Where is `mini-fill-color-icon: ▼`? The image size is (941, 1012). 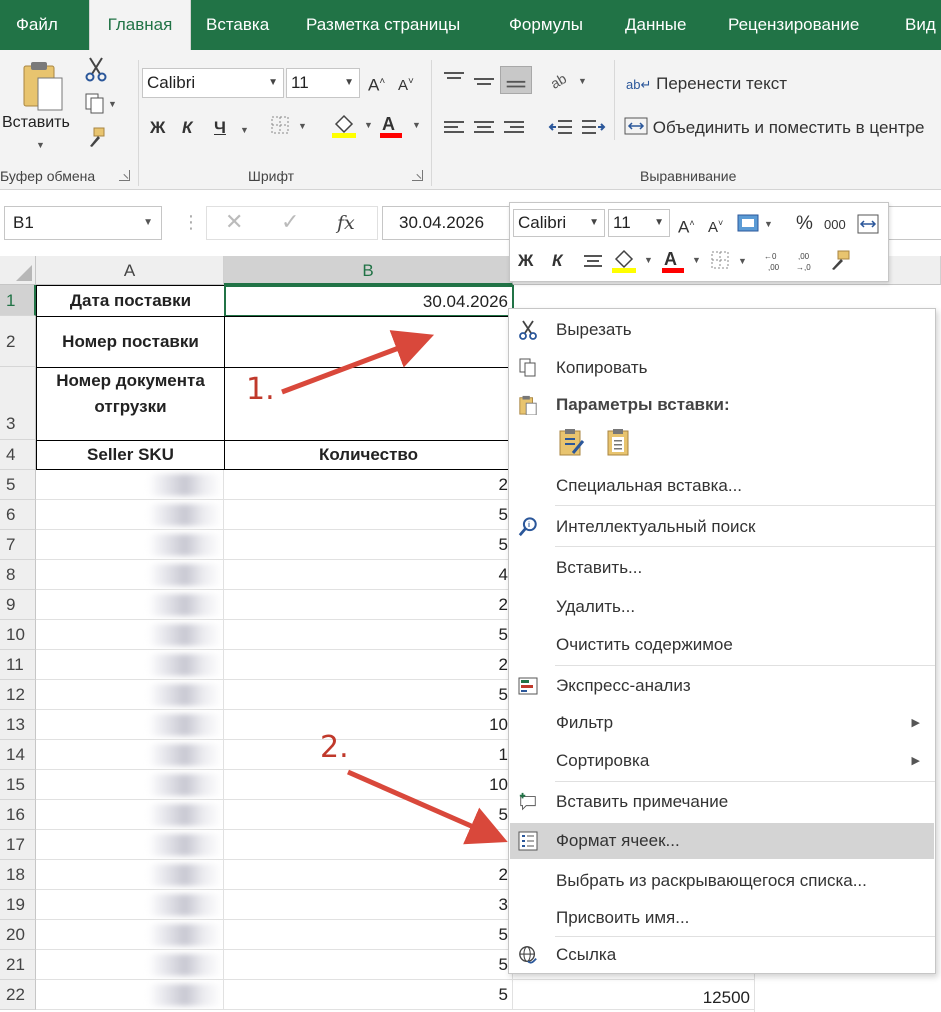 mini-fill-color-icon: ▼ is located at coordinates (633, 260).